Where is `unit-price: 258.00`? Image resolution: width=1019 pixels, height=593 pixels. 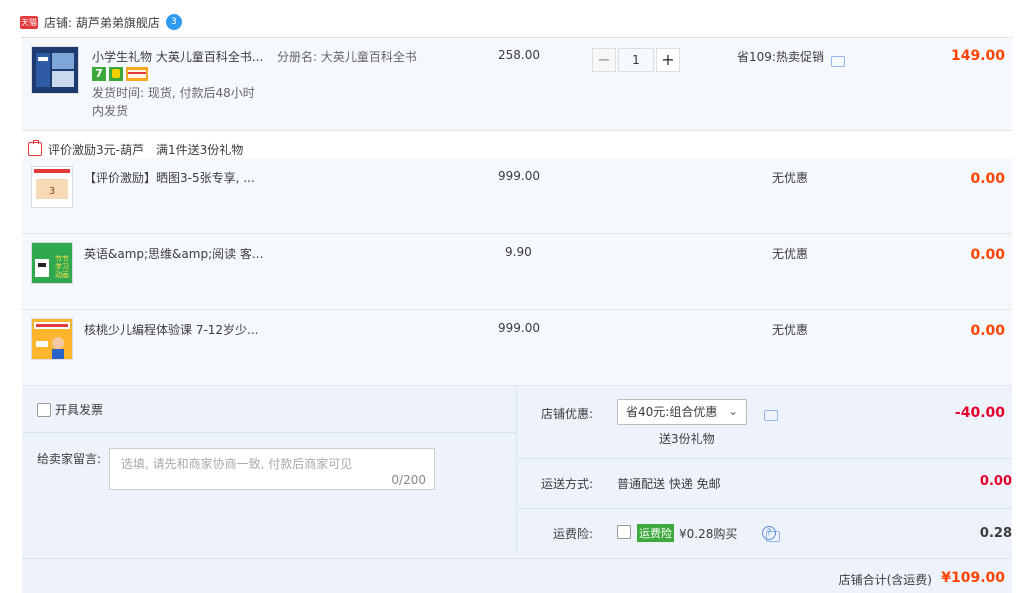 unit-price: 258.00 is located at coordinates (519, 55).